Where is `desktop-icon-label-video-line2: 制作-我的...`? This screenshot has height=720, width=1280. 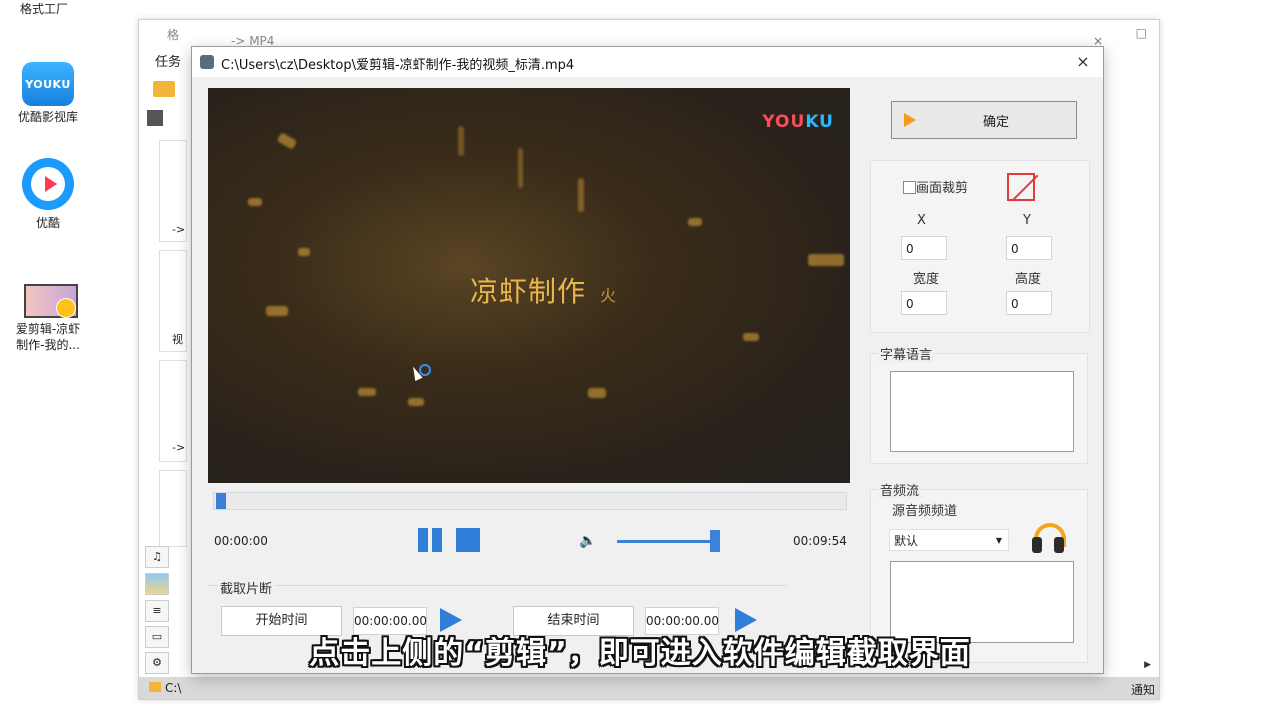 desktop-icon-label-video-line2: 制作-我的... is located at coordinates (48, 345).